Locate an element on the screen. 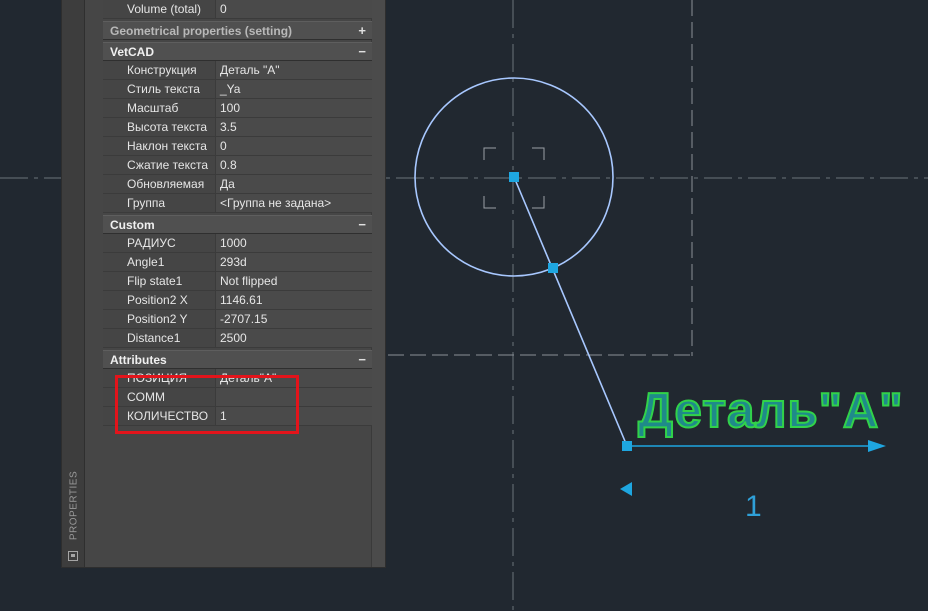 The width and height of the screenshot is (928, 611). property-value: Not flipped is located at coordinates (294, 281).